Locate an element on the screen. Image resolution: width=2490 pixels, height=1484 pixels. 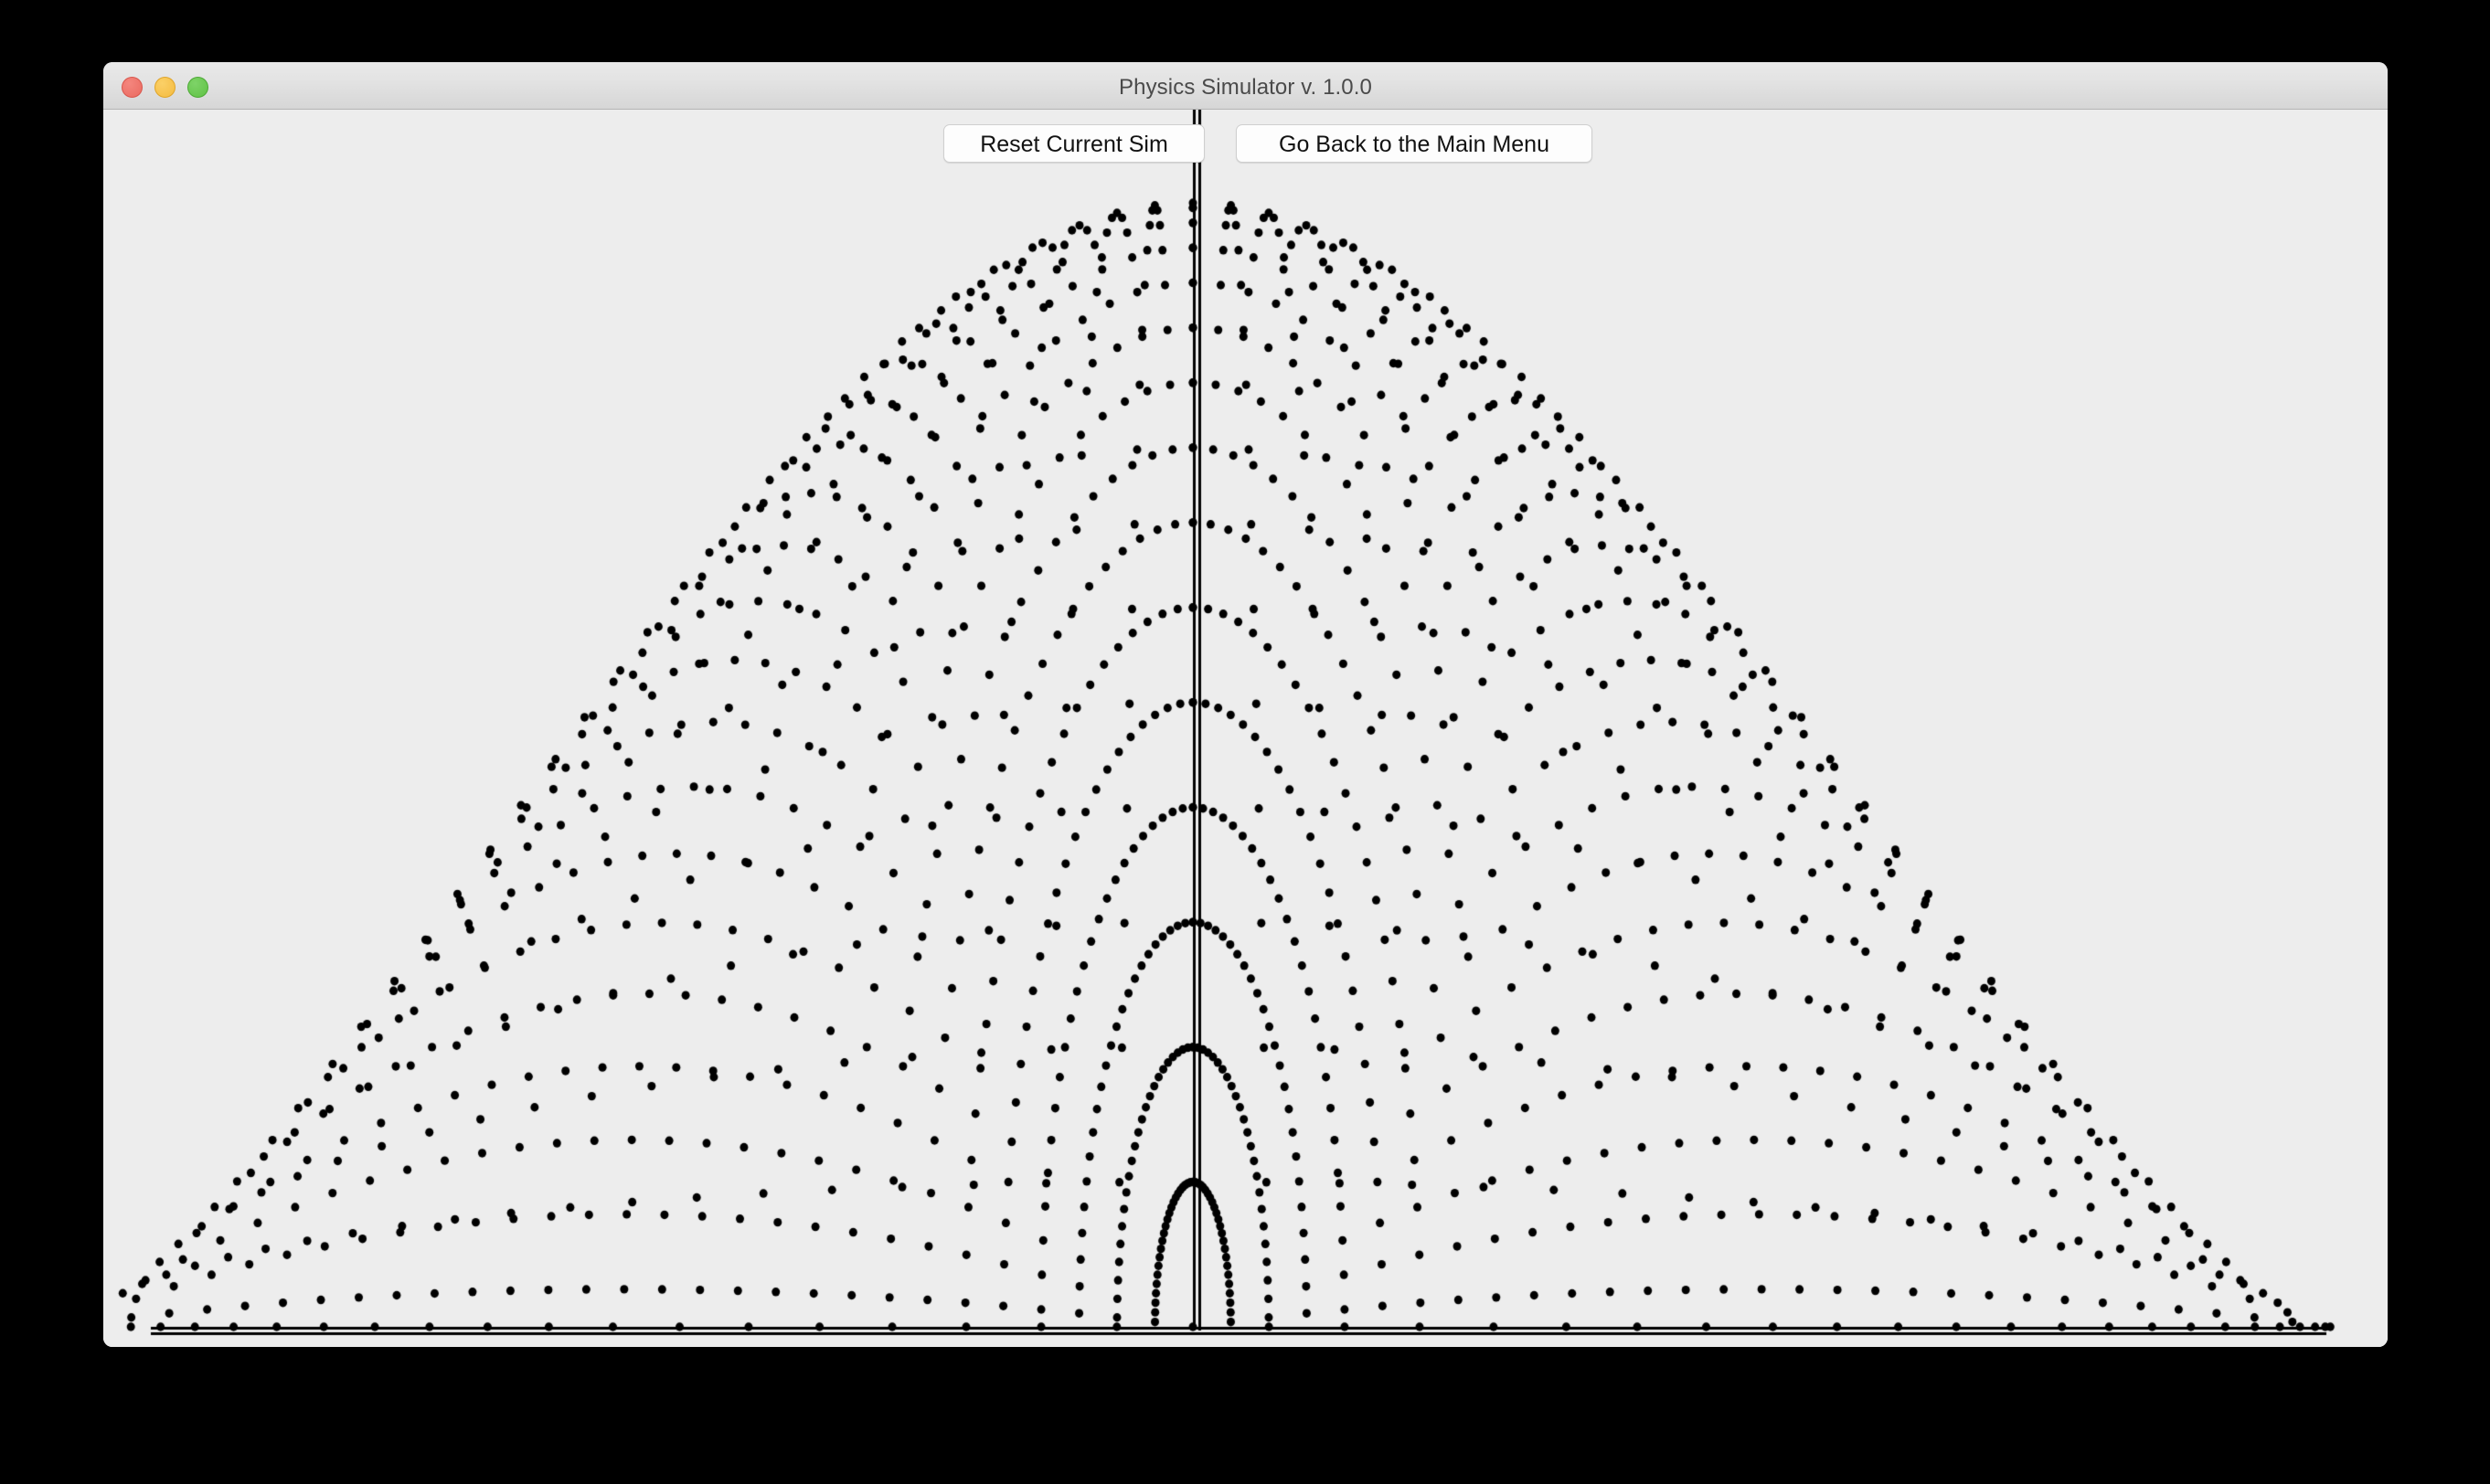
window-titlebar: Physics Simulator v. 1.0.0 is located at coordinates (1245, 86).